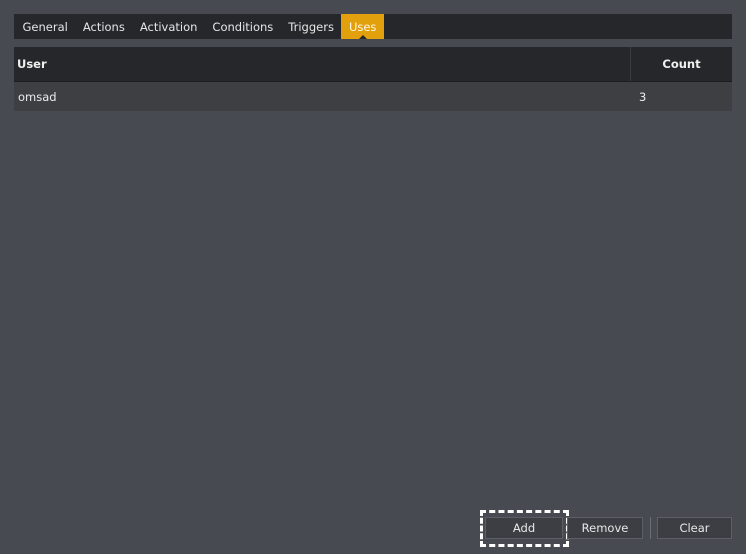  Describe the element at coordinates (650, 528) in the screenshot. I see `button-separator` at that location.